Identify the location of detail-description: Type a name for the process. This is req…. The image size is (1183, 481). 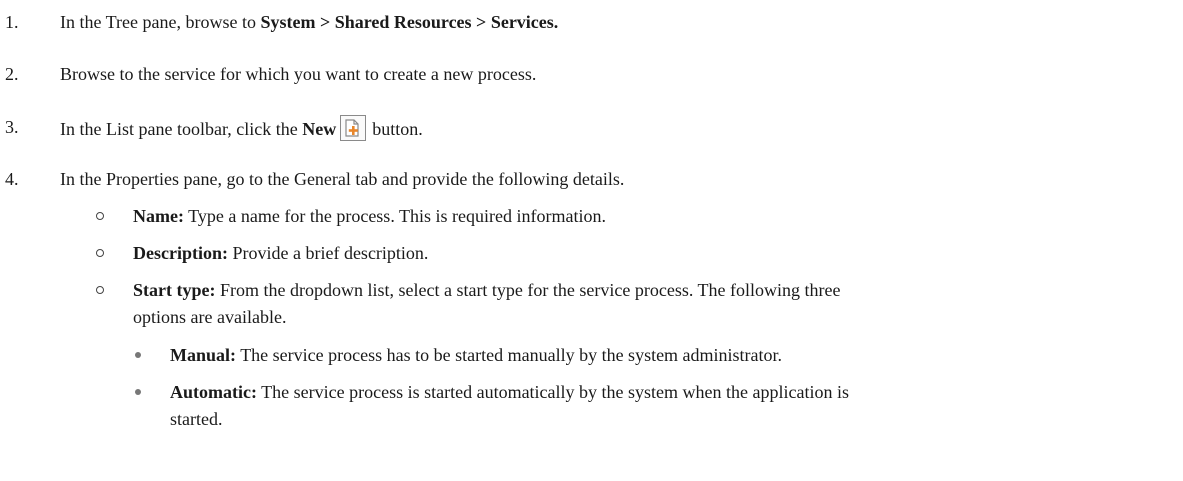
(394, 216).